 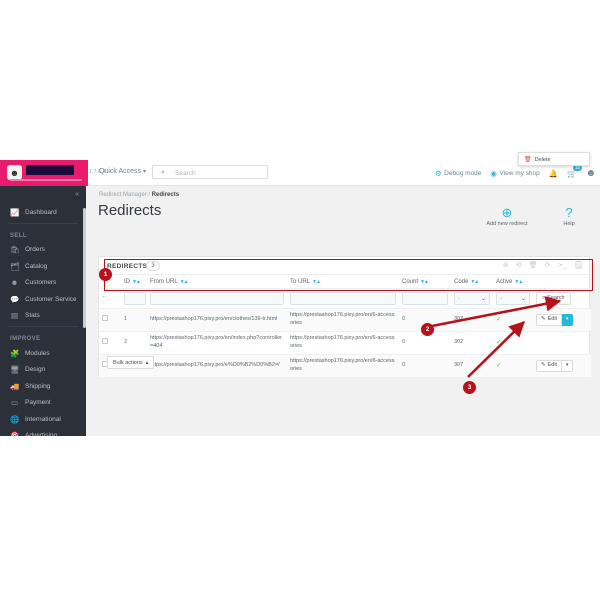 I want to click on sidebar-item-orders: 🛍 Orders, so click(x=43, y=250).